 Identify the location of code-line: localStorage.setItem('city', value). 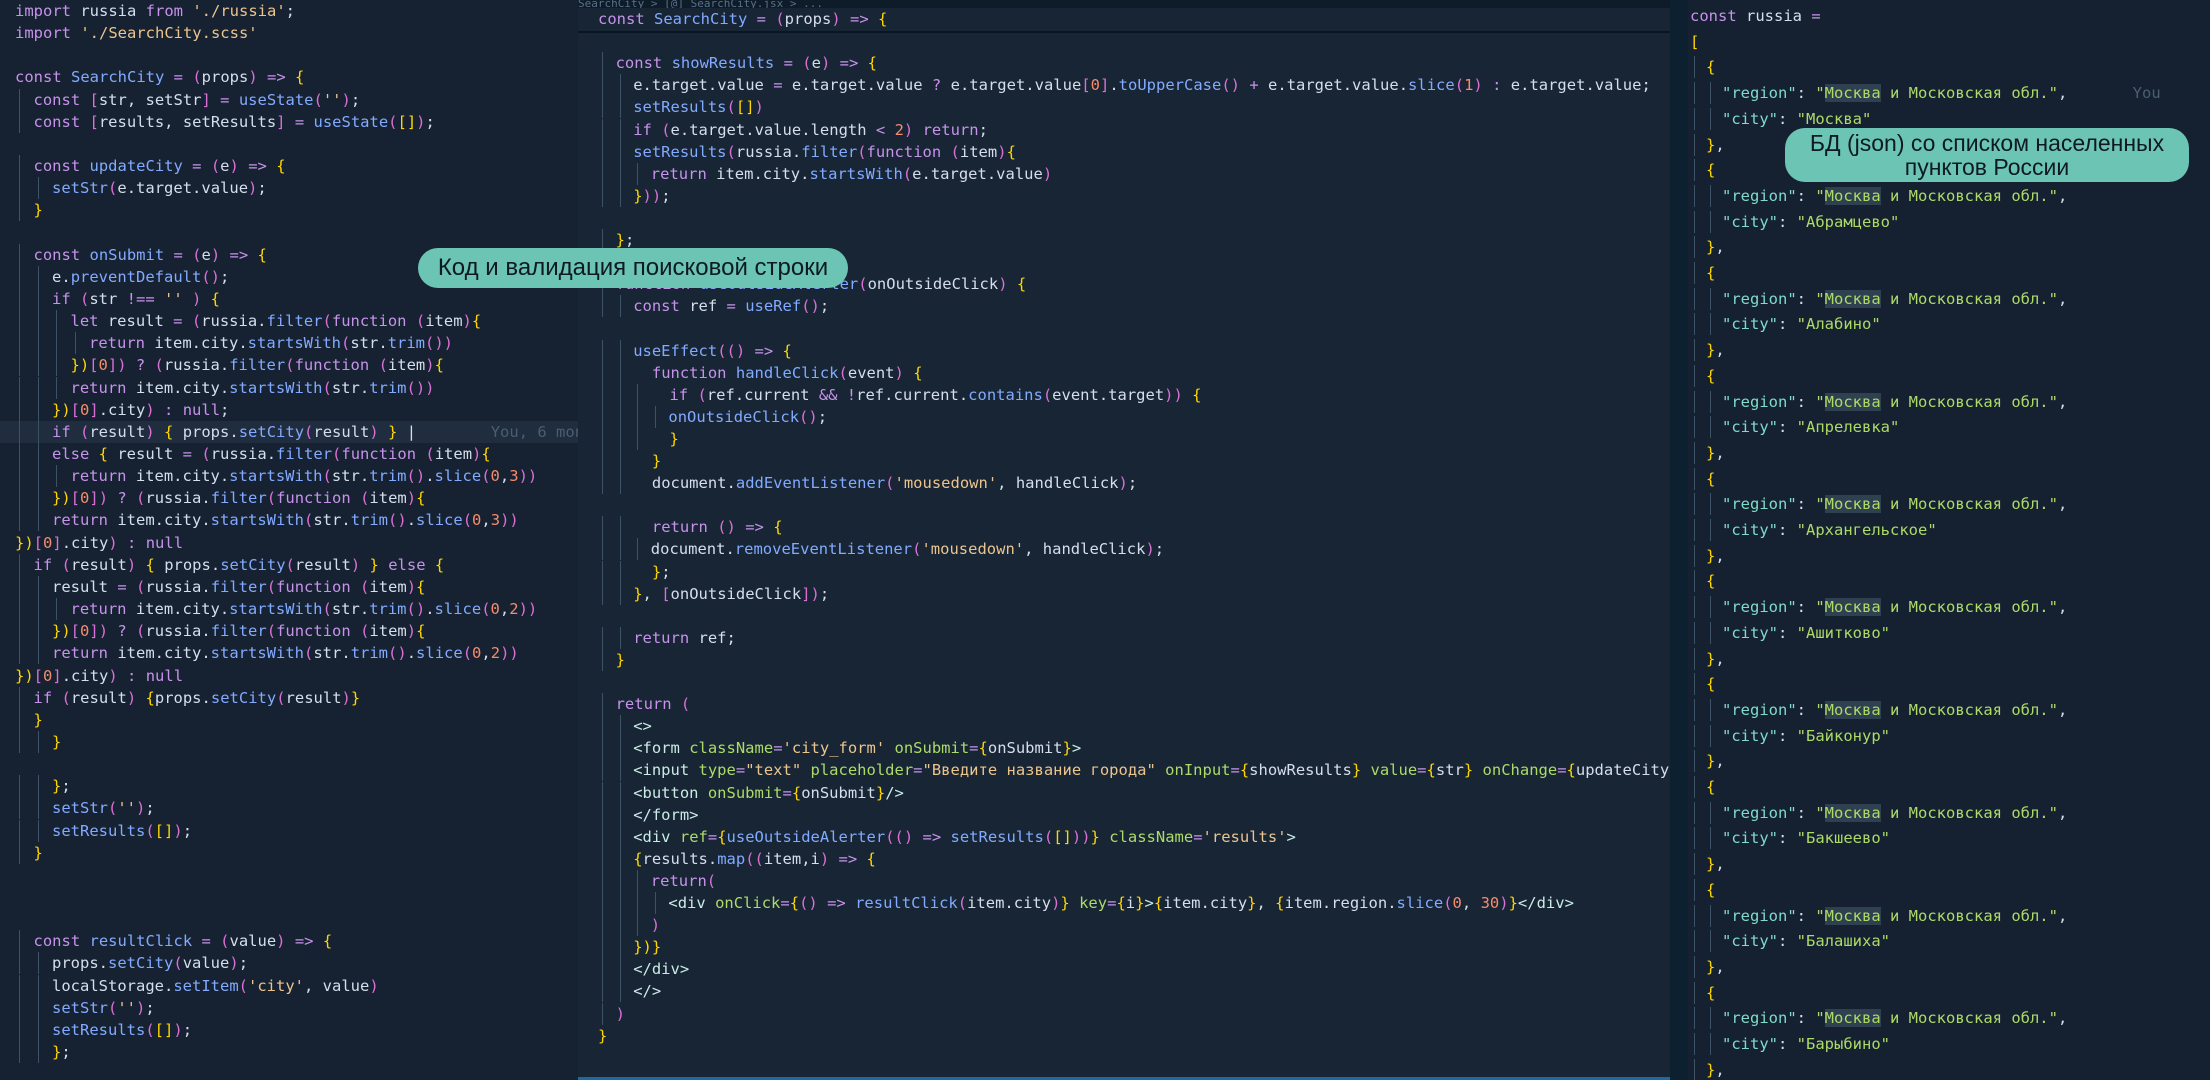
(289, 985).